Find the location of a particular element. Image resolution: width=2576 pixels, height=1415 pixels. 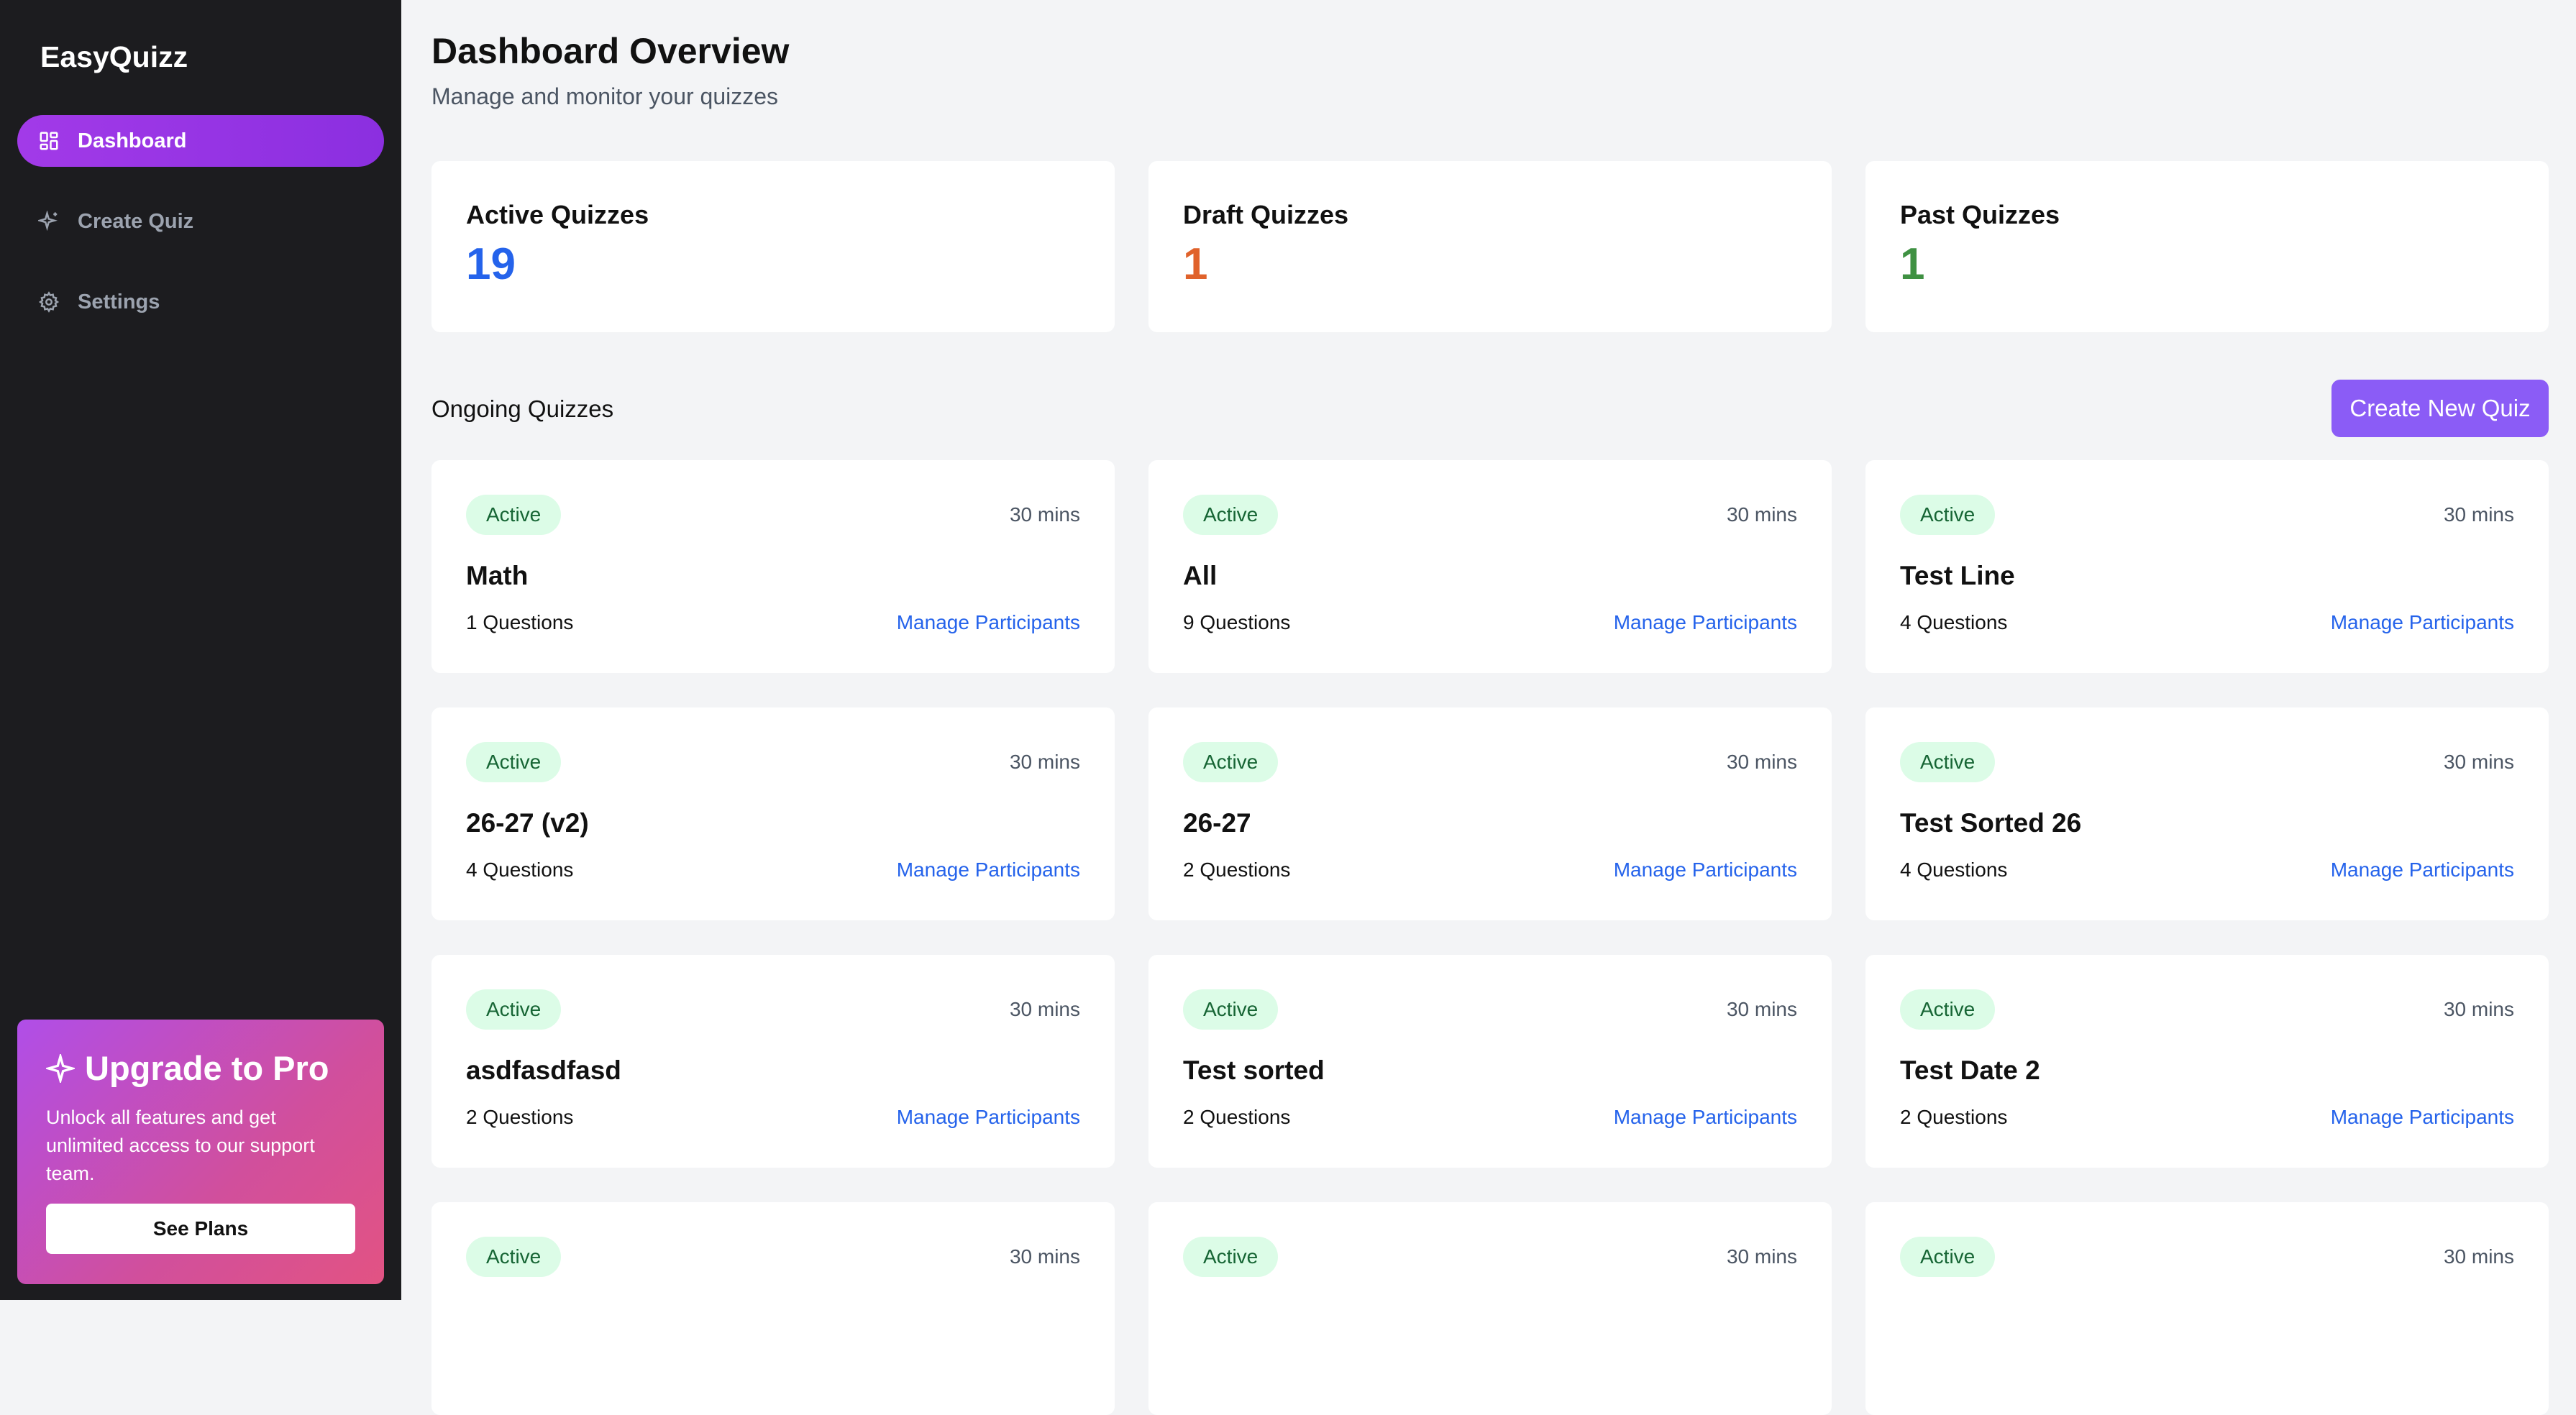

gear-icon is located at coordinates (48, 301).